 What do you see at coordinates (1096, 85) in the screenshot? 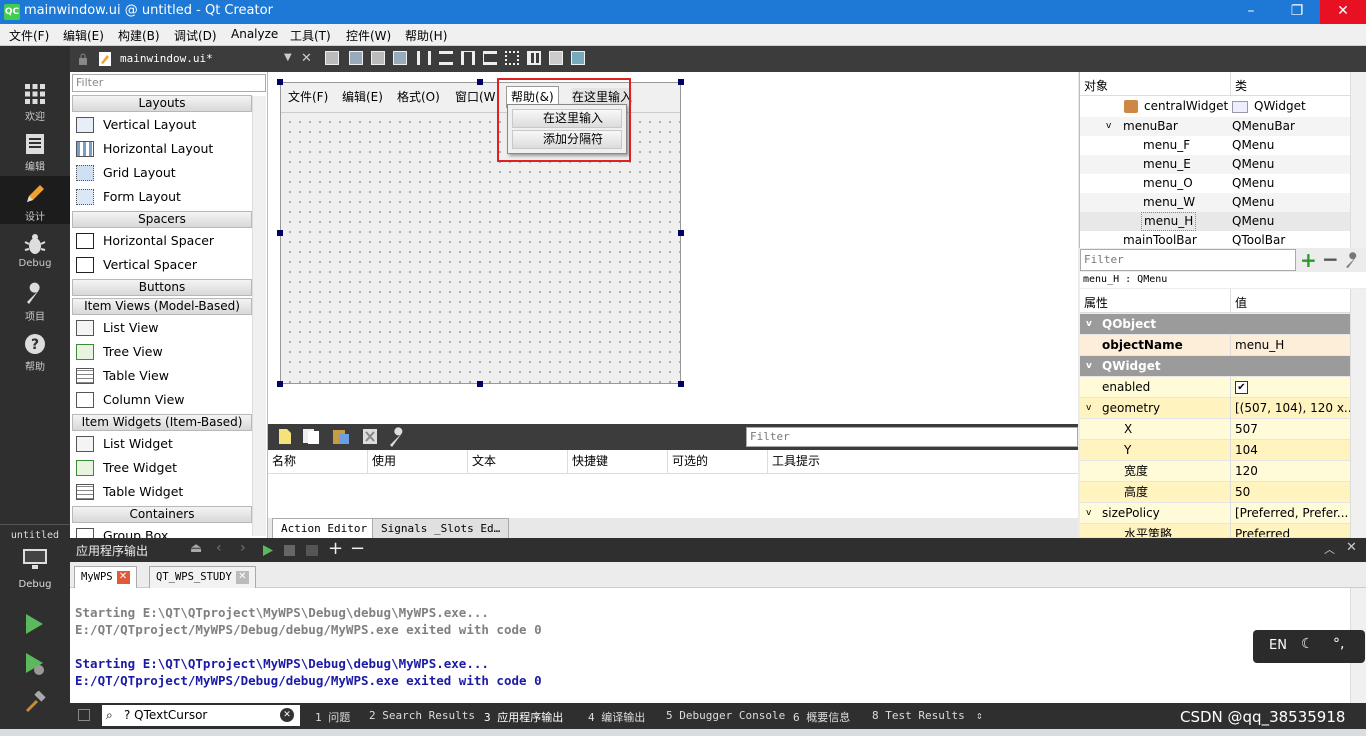
I see `column-header: 对象` at bounding box center [1096, 85].